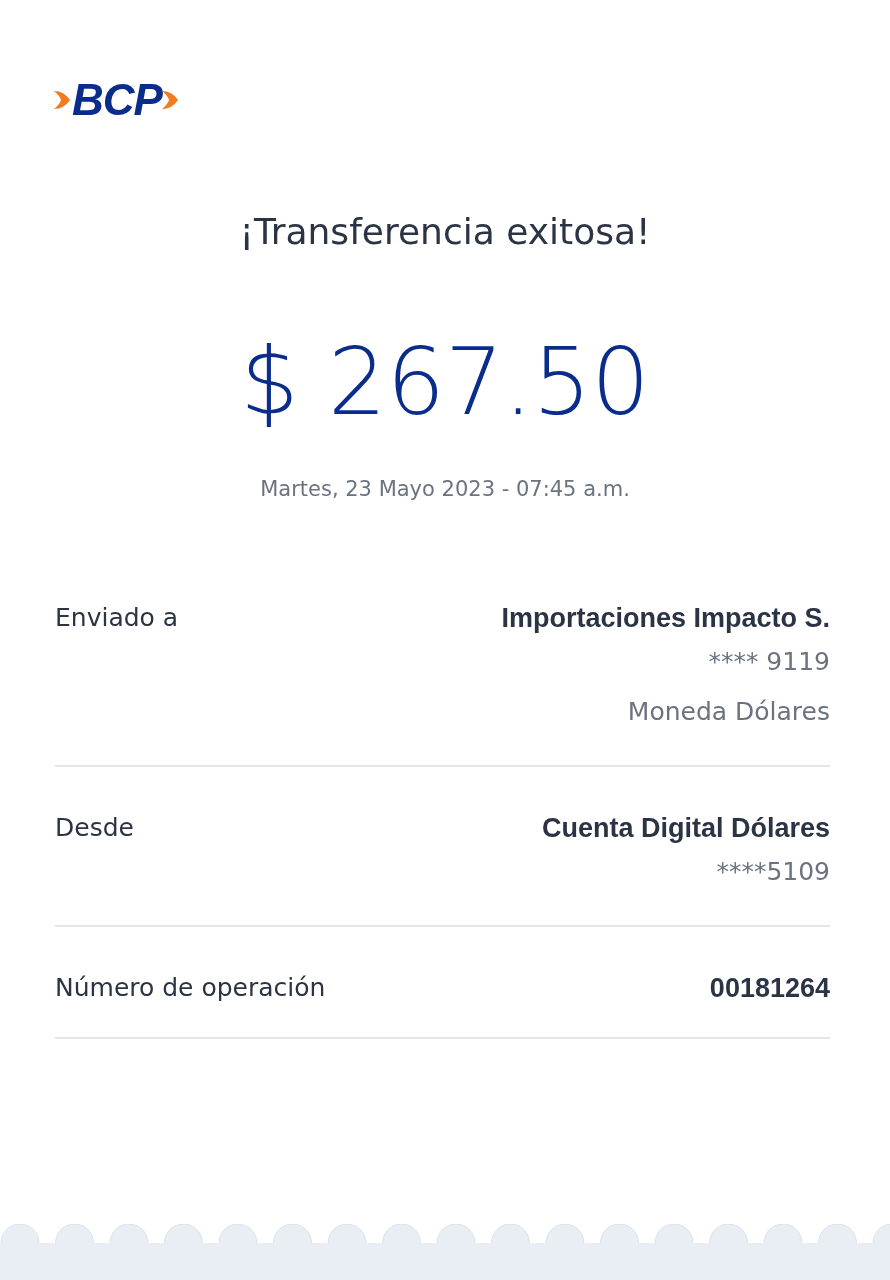 This screenshot has height=1280, width=890. I want to click on detail-subtext: ****5109, so click(773, 872).